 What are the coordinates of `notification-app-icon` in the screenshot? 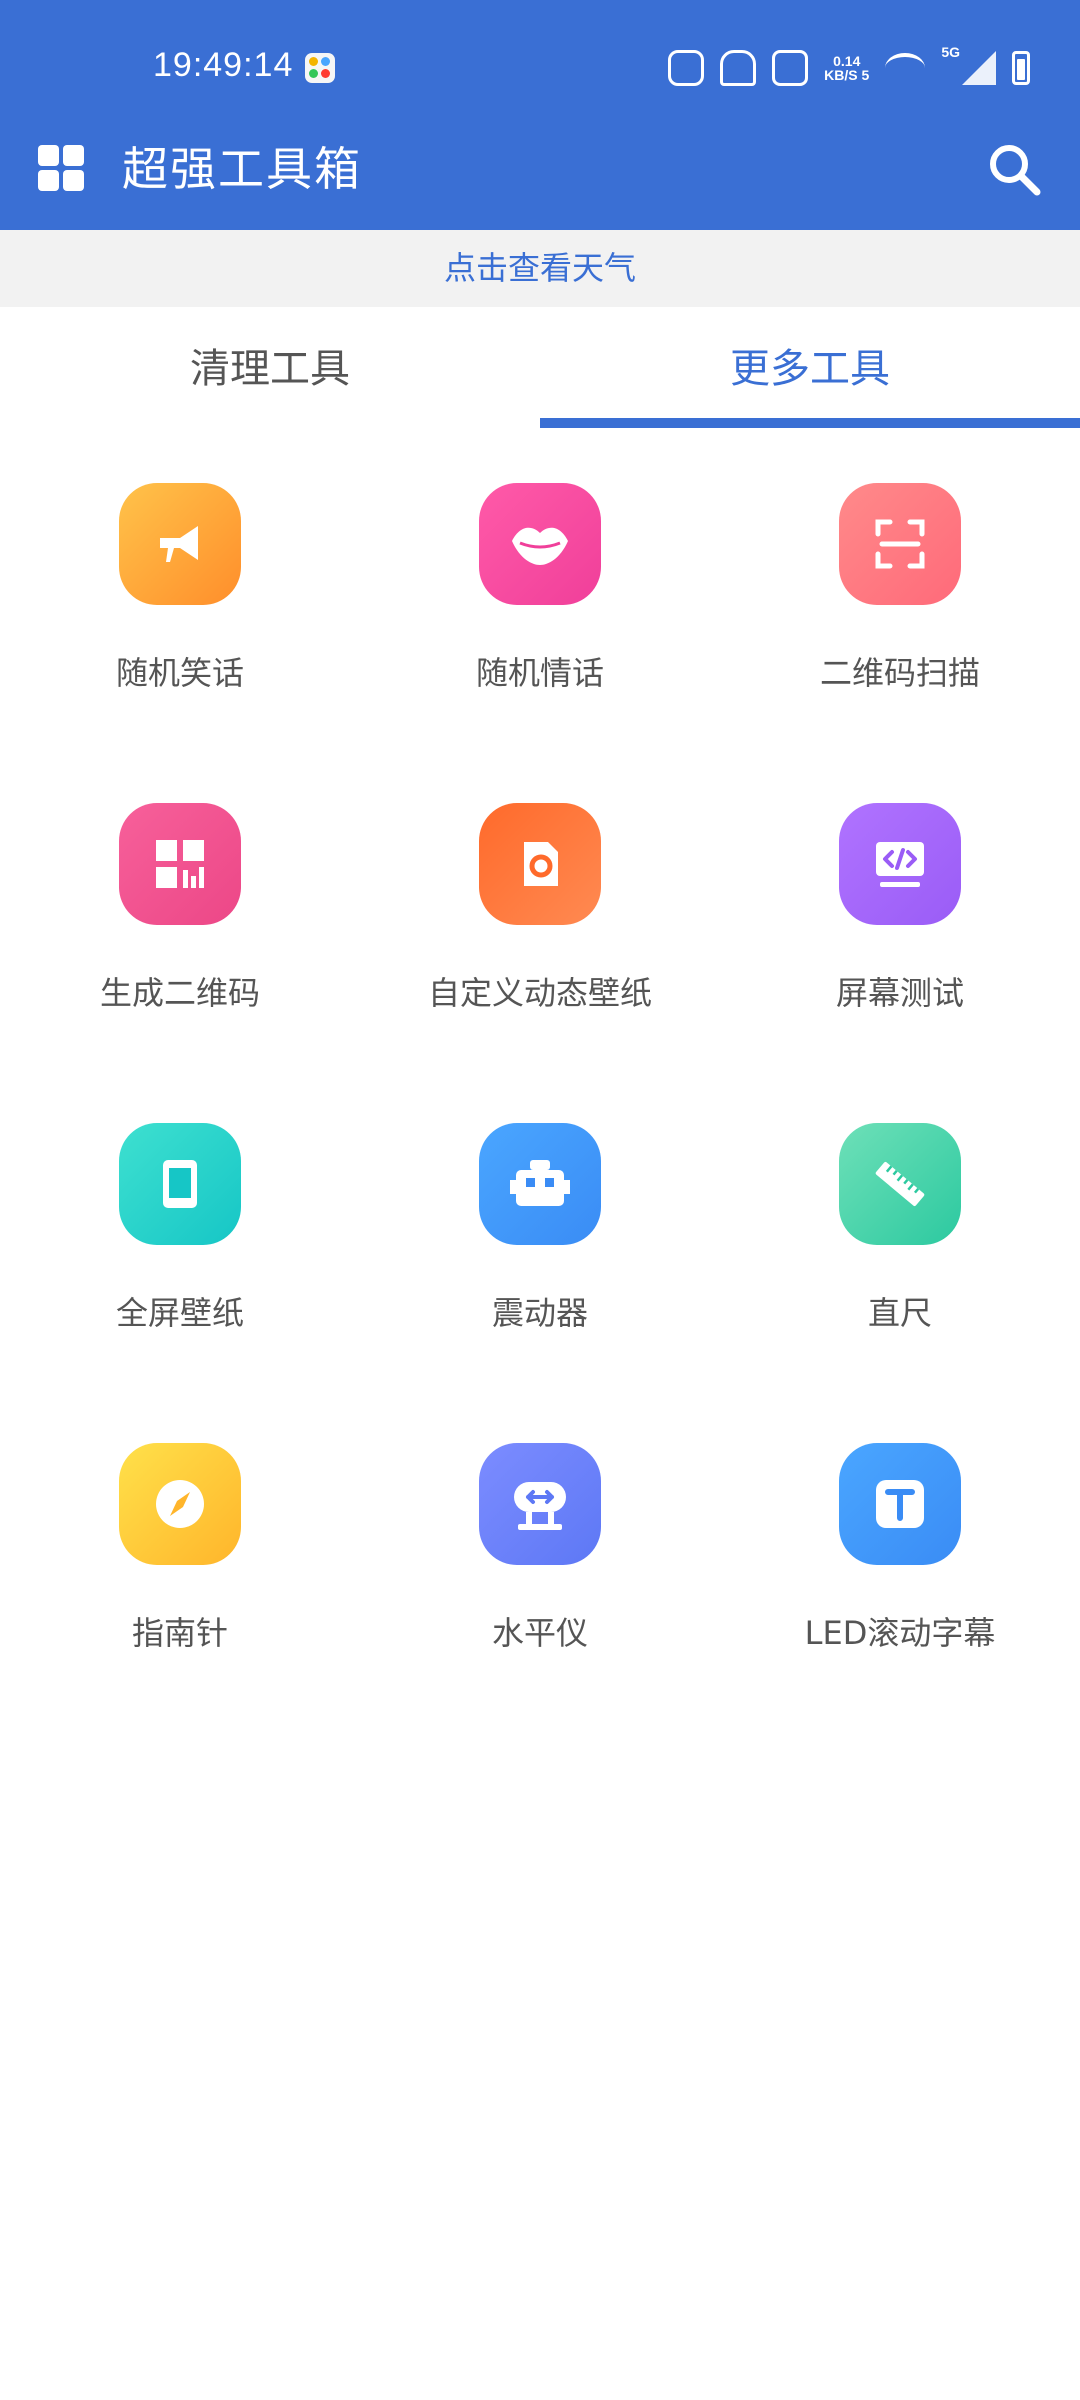 It's located at (320, 68).